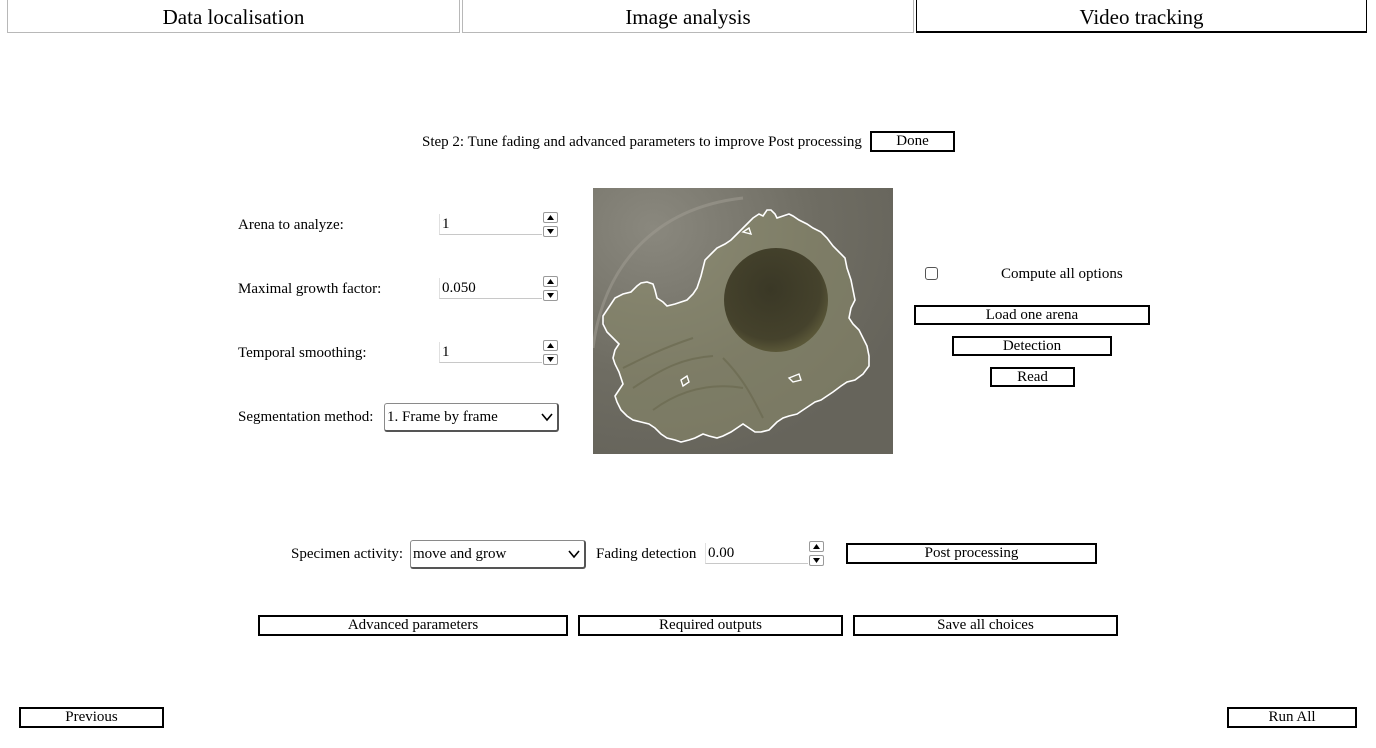  I want to click on smoothing-increment-button, so click(550, 345).